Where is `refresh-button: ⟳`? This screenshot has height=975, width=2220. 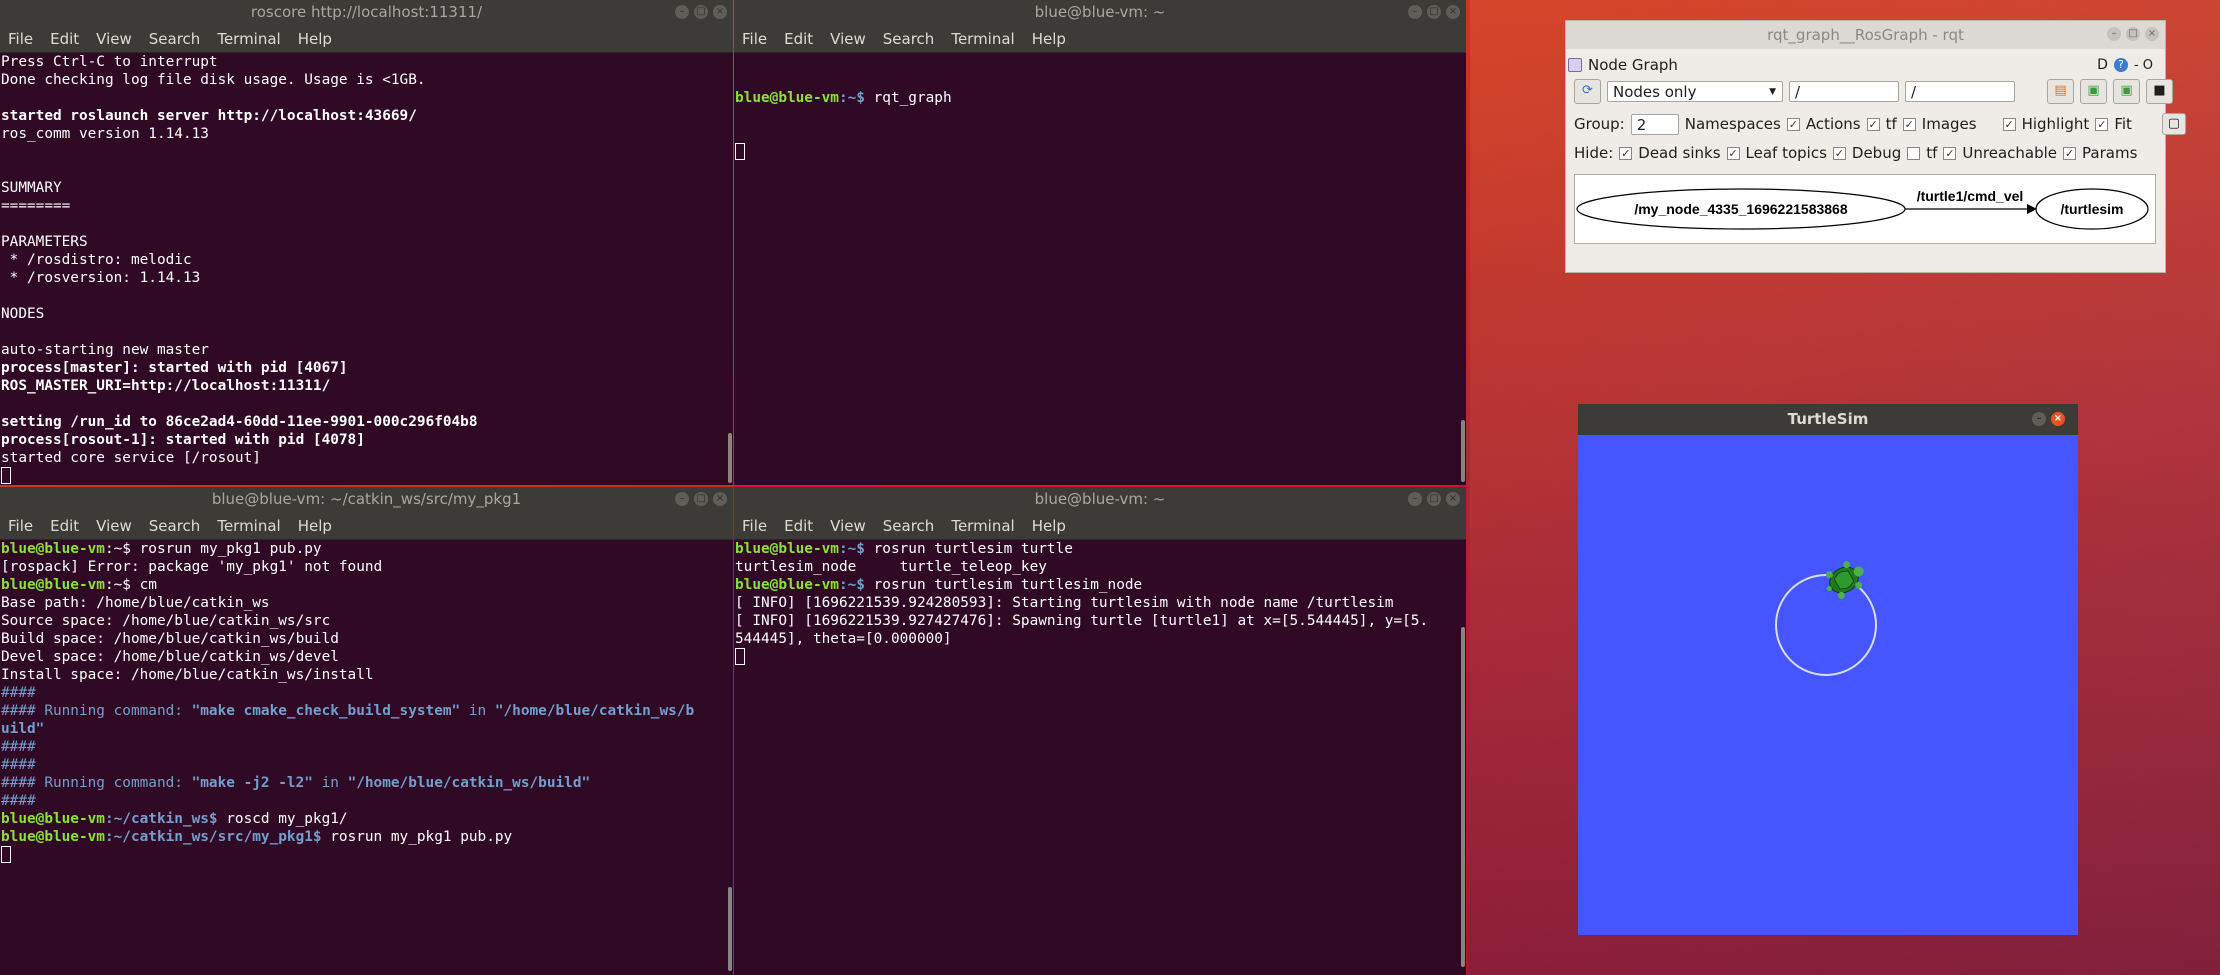
refresh-button: ⟳ is located at coordinates (1587, 91).